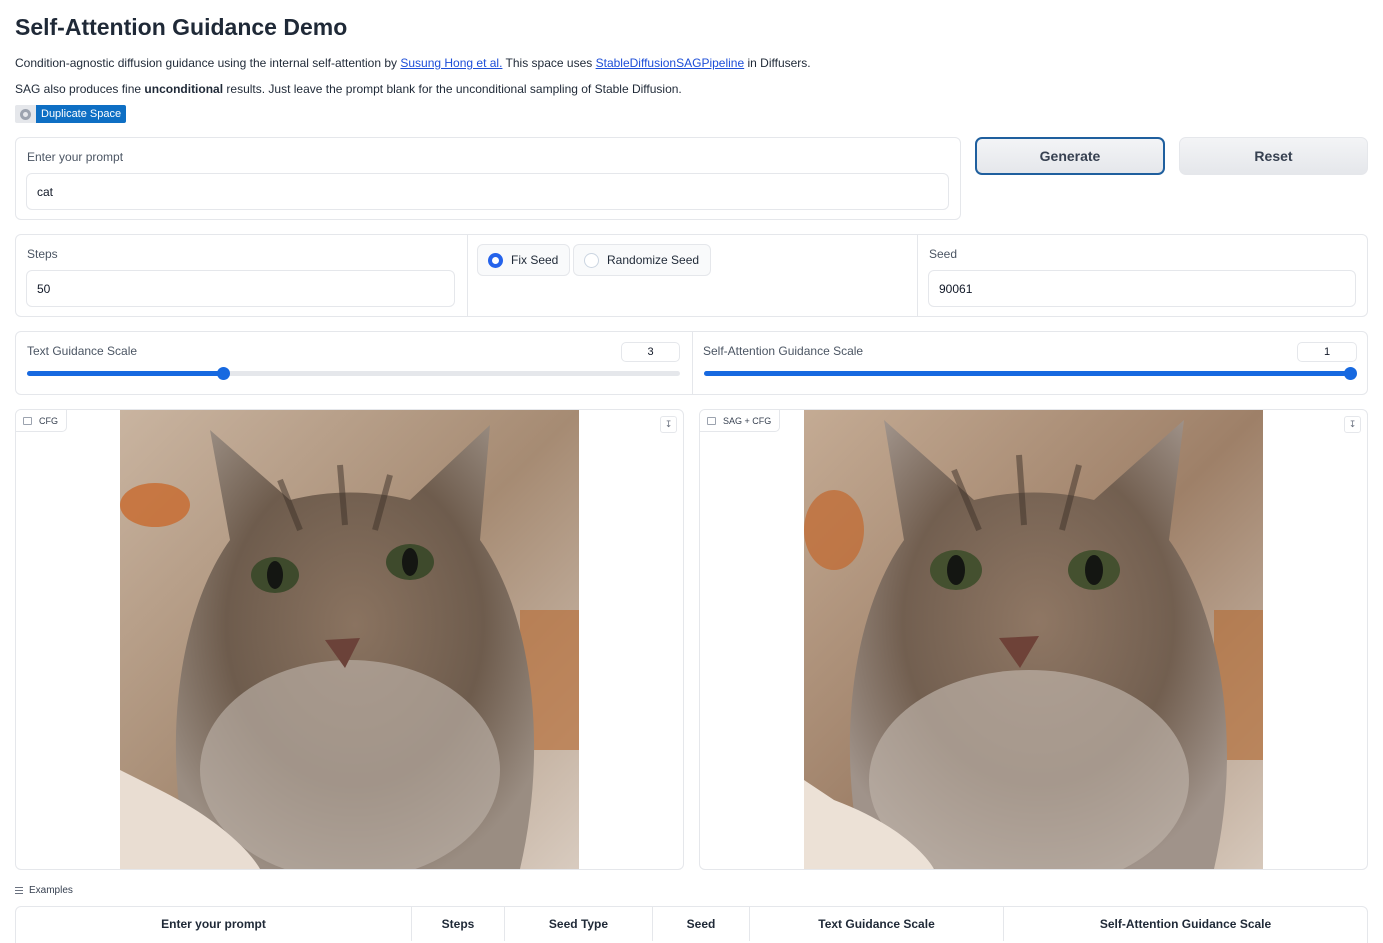 This screenshot has width=1383, height=943. I want to click on radio-fix-seed-label: Fix Seed, so click(535, 260).